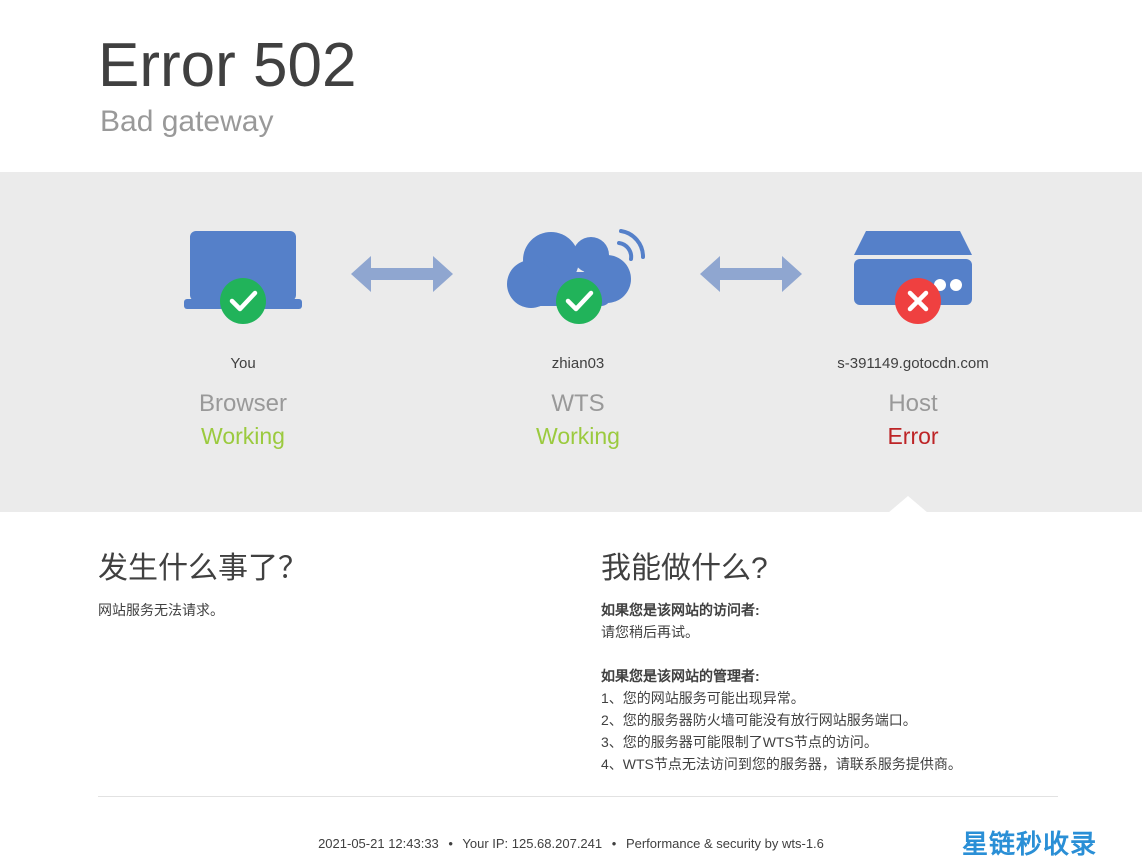  I want to click on error-code-title: Error 502, so click(227, 65).